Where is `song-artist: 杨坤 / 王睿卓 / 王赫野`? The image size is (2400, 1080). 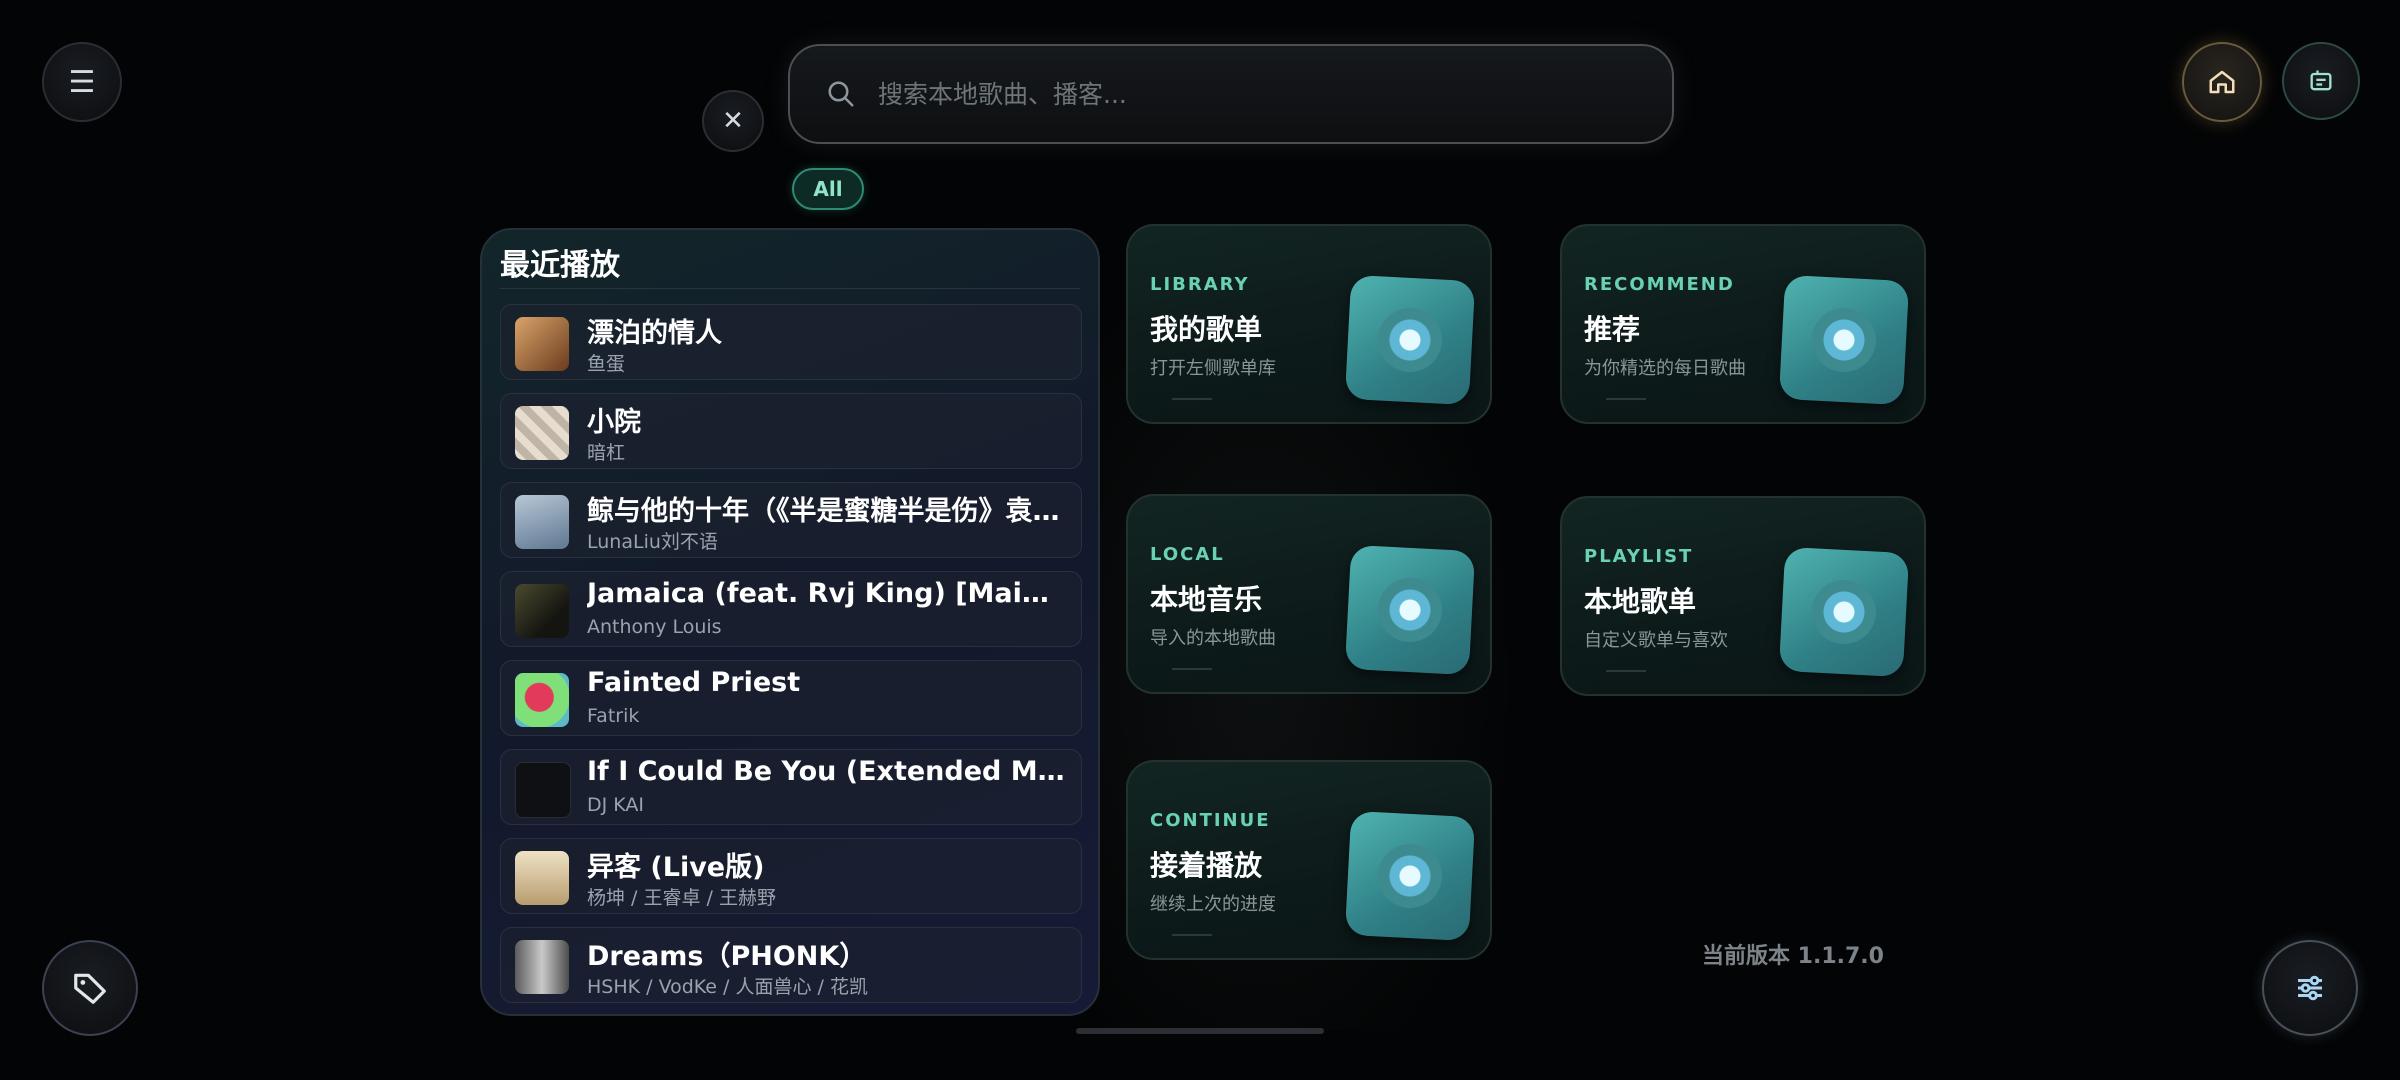 song-artist: 杨坤 / 王睿卓 / 王赫野 is located at coordinates (681, 898).